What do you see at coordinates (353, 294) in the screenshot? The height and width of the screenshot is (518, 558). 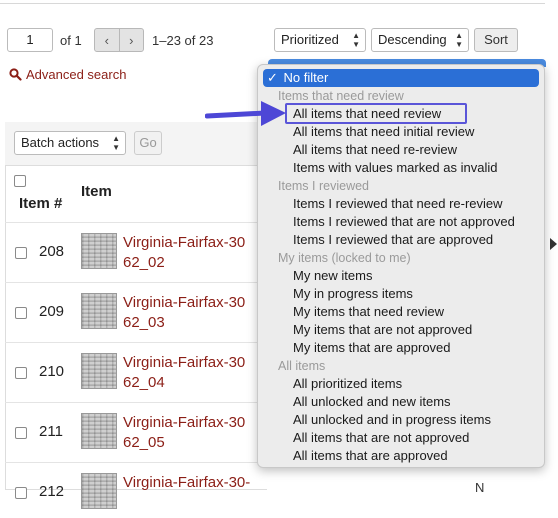 I see `filter-option: My in progress items` at bounding box center [353, 294].